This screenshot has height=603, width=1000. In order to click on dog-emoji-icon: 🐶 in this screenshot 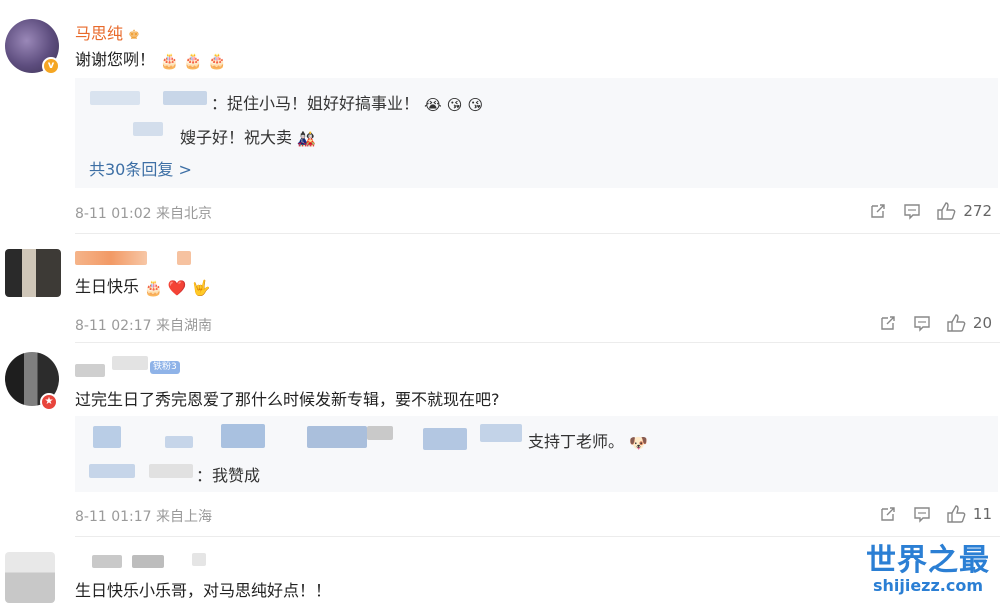, I will do `click(638, 443)`.